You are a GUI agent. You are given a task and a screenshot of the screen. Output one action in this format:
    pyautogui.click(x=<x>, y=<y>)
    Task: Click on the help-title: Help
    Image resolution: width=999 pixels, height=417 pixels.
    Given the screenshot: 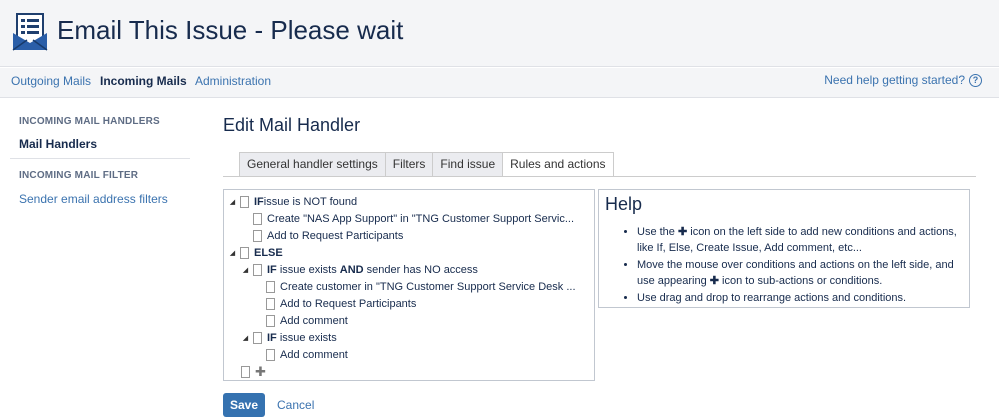 What is the action you would take?
    pyautogui.click(x=624, y=204)
    